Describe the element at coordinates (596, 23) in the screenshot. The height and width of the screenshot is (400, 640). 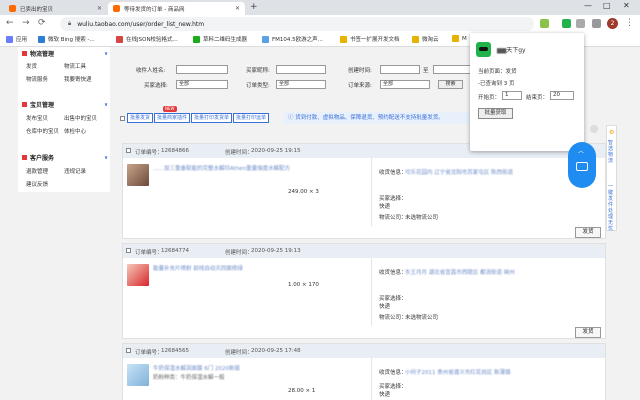
I see `extensions-puzzle-icon` at that location.